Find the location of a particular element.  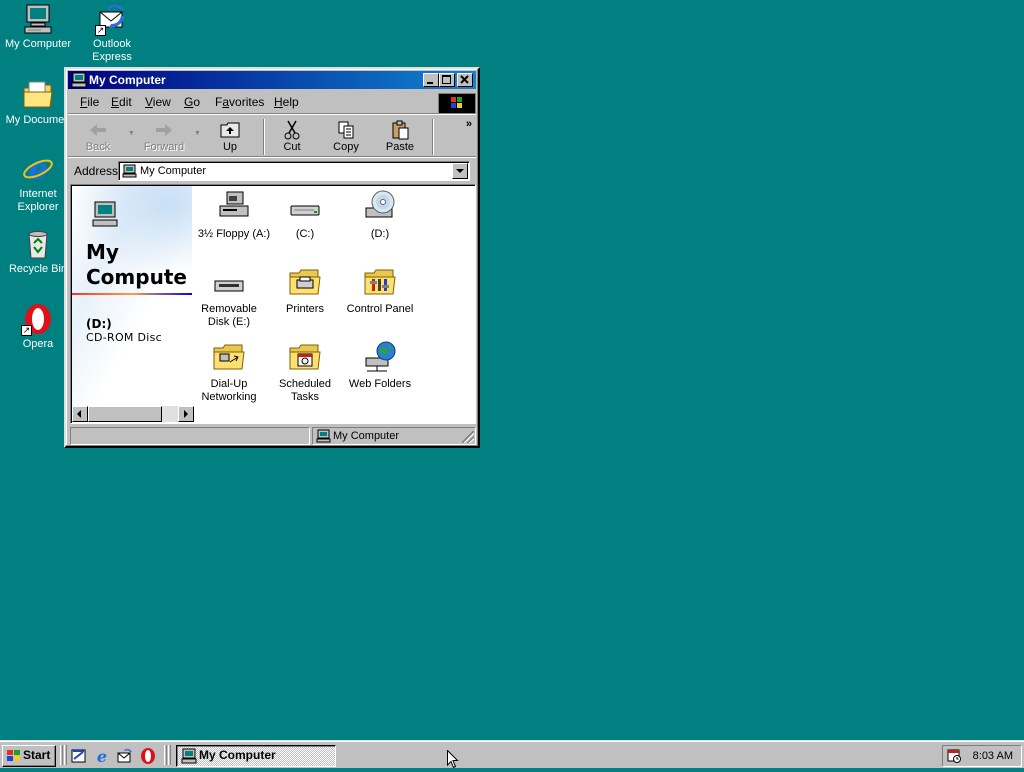

svg-text: e is located at coordinates (37, 169).